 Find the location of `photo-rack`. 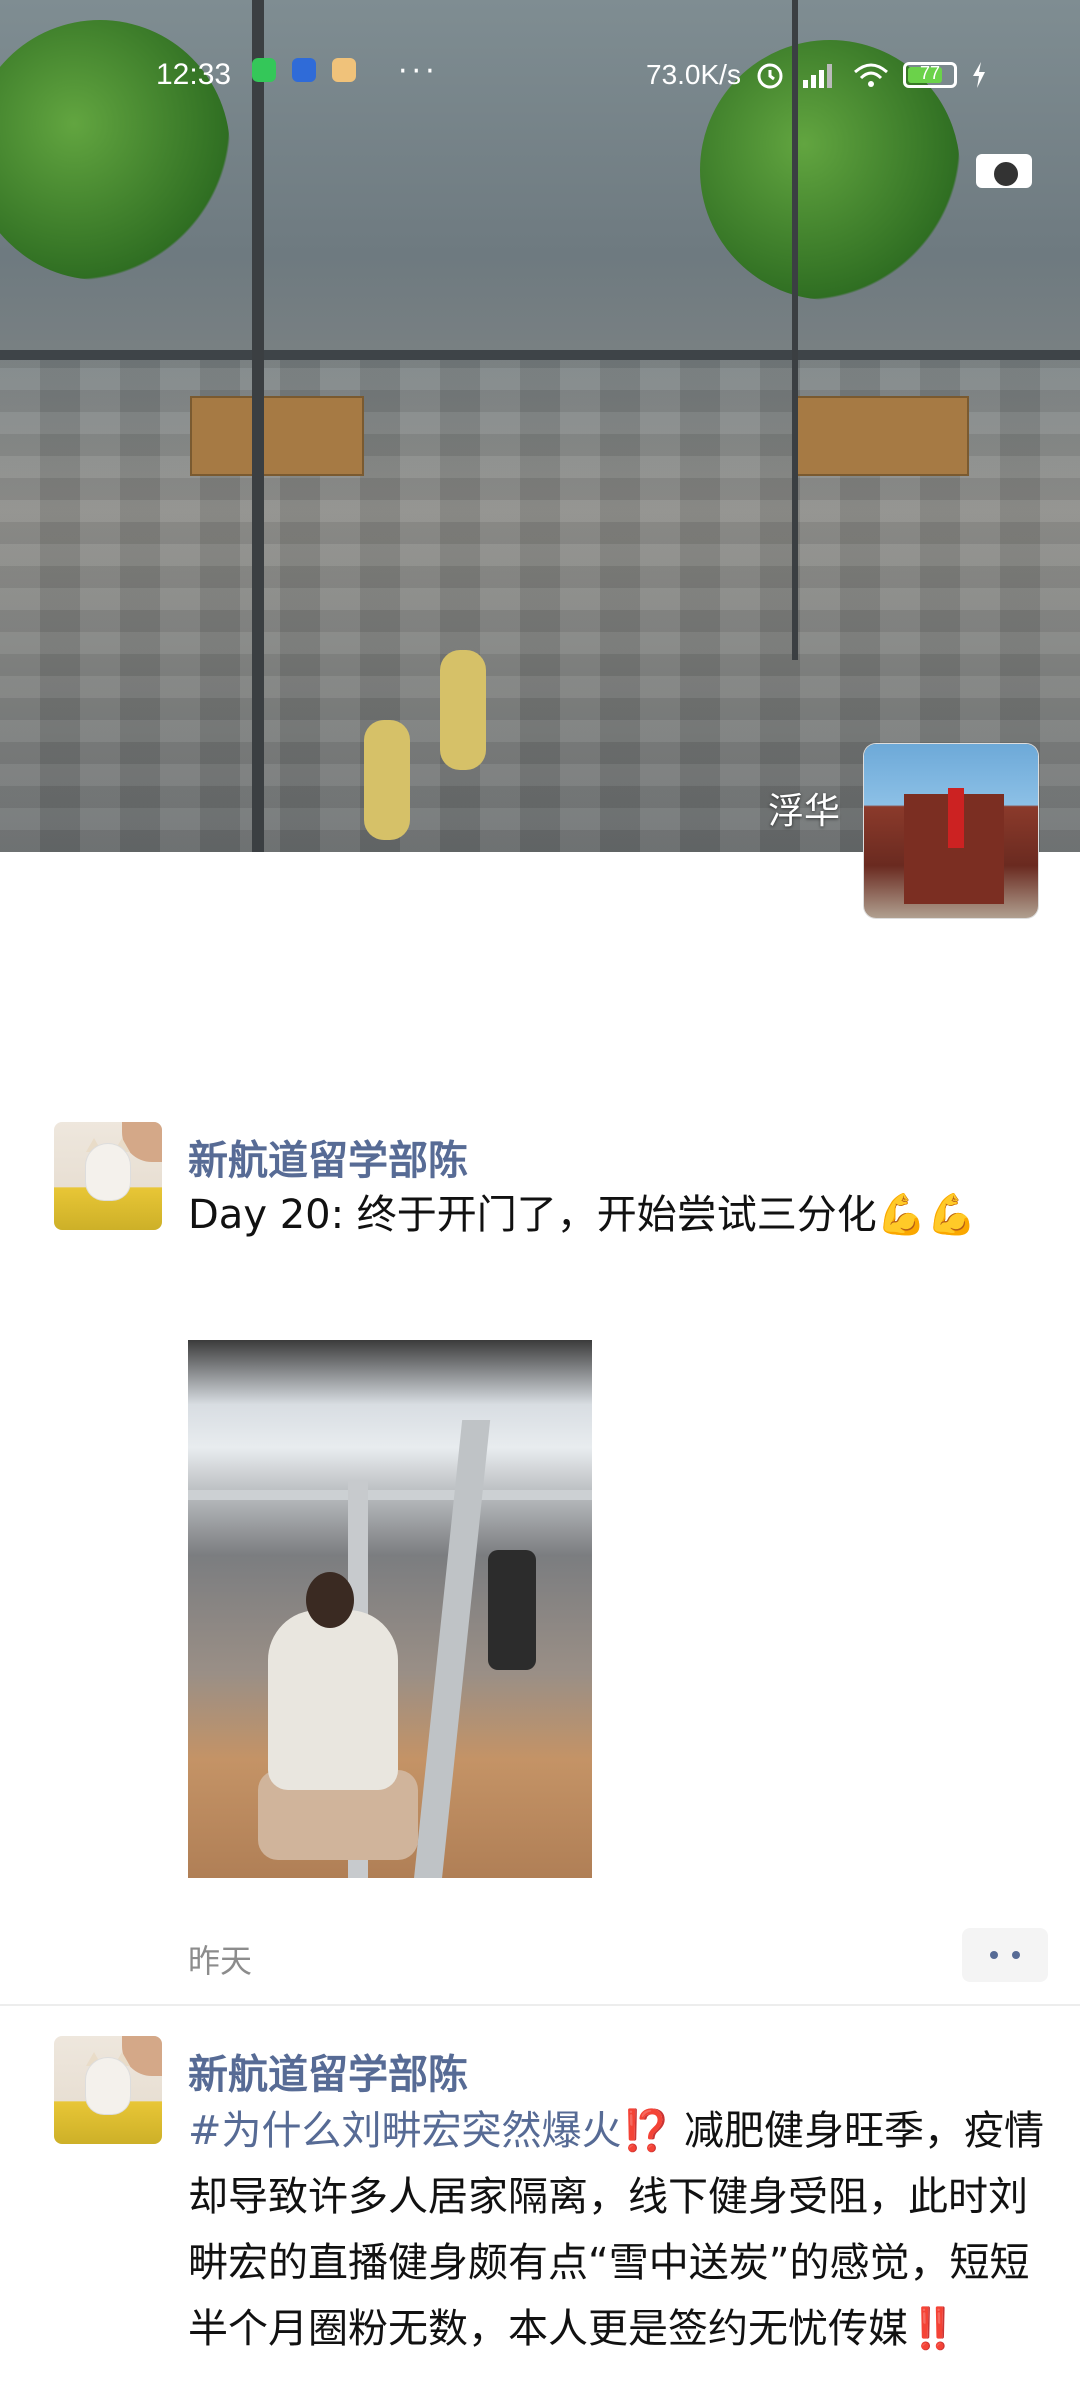

photo-rack is located at coordinates (452, 1649).